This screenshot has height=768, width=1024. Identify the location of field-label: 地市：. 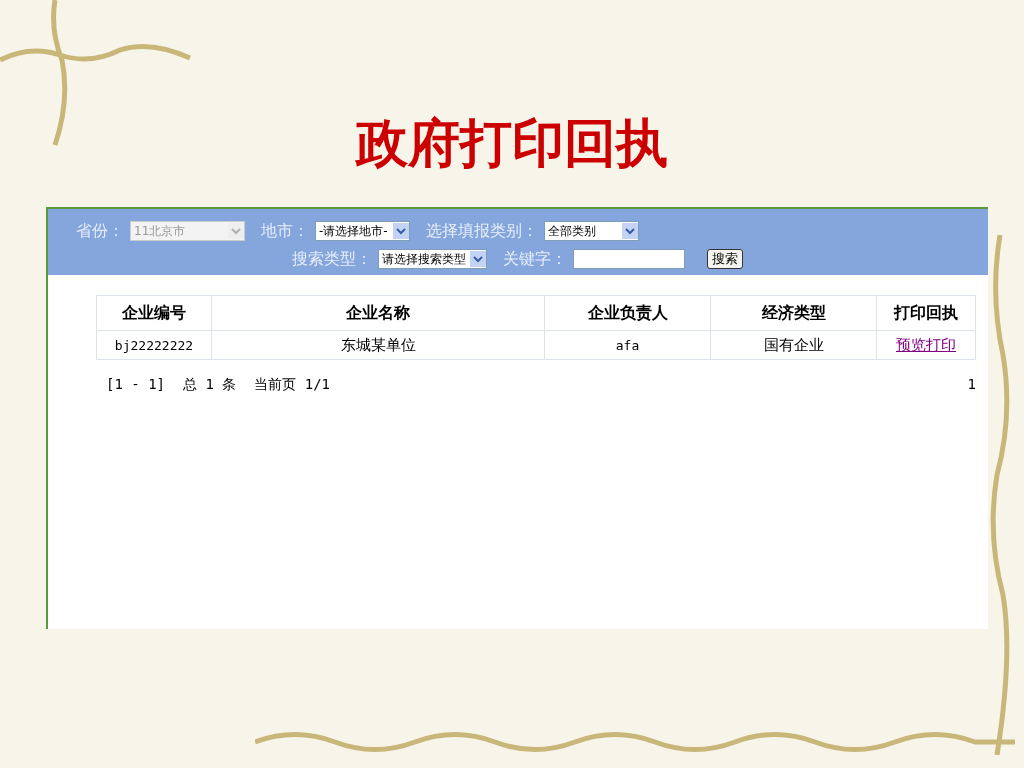
(285, 231).